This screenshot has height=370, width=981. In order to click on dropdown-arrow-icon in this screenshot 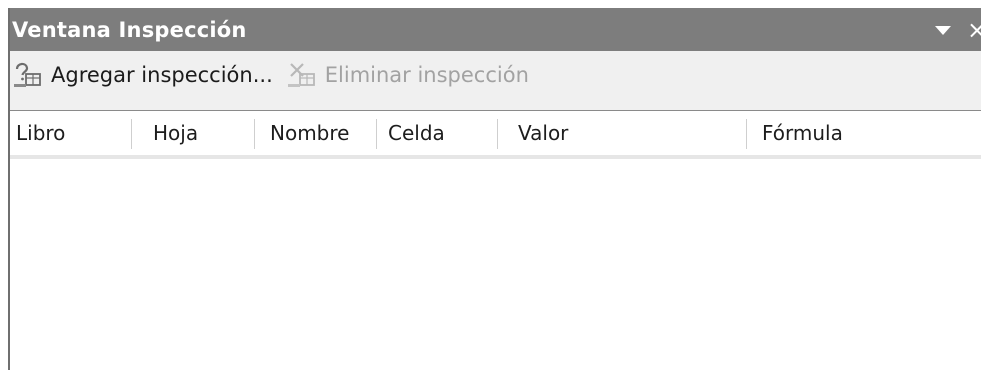, I will do `click(943, 30)`.